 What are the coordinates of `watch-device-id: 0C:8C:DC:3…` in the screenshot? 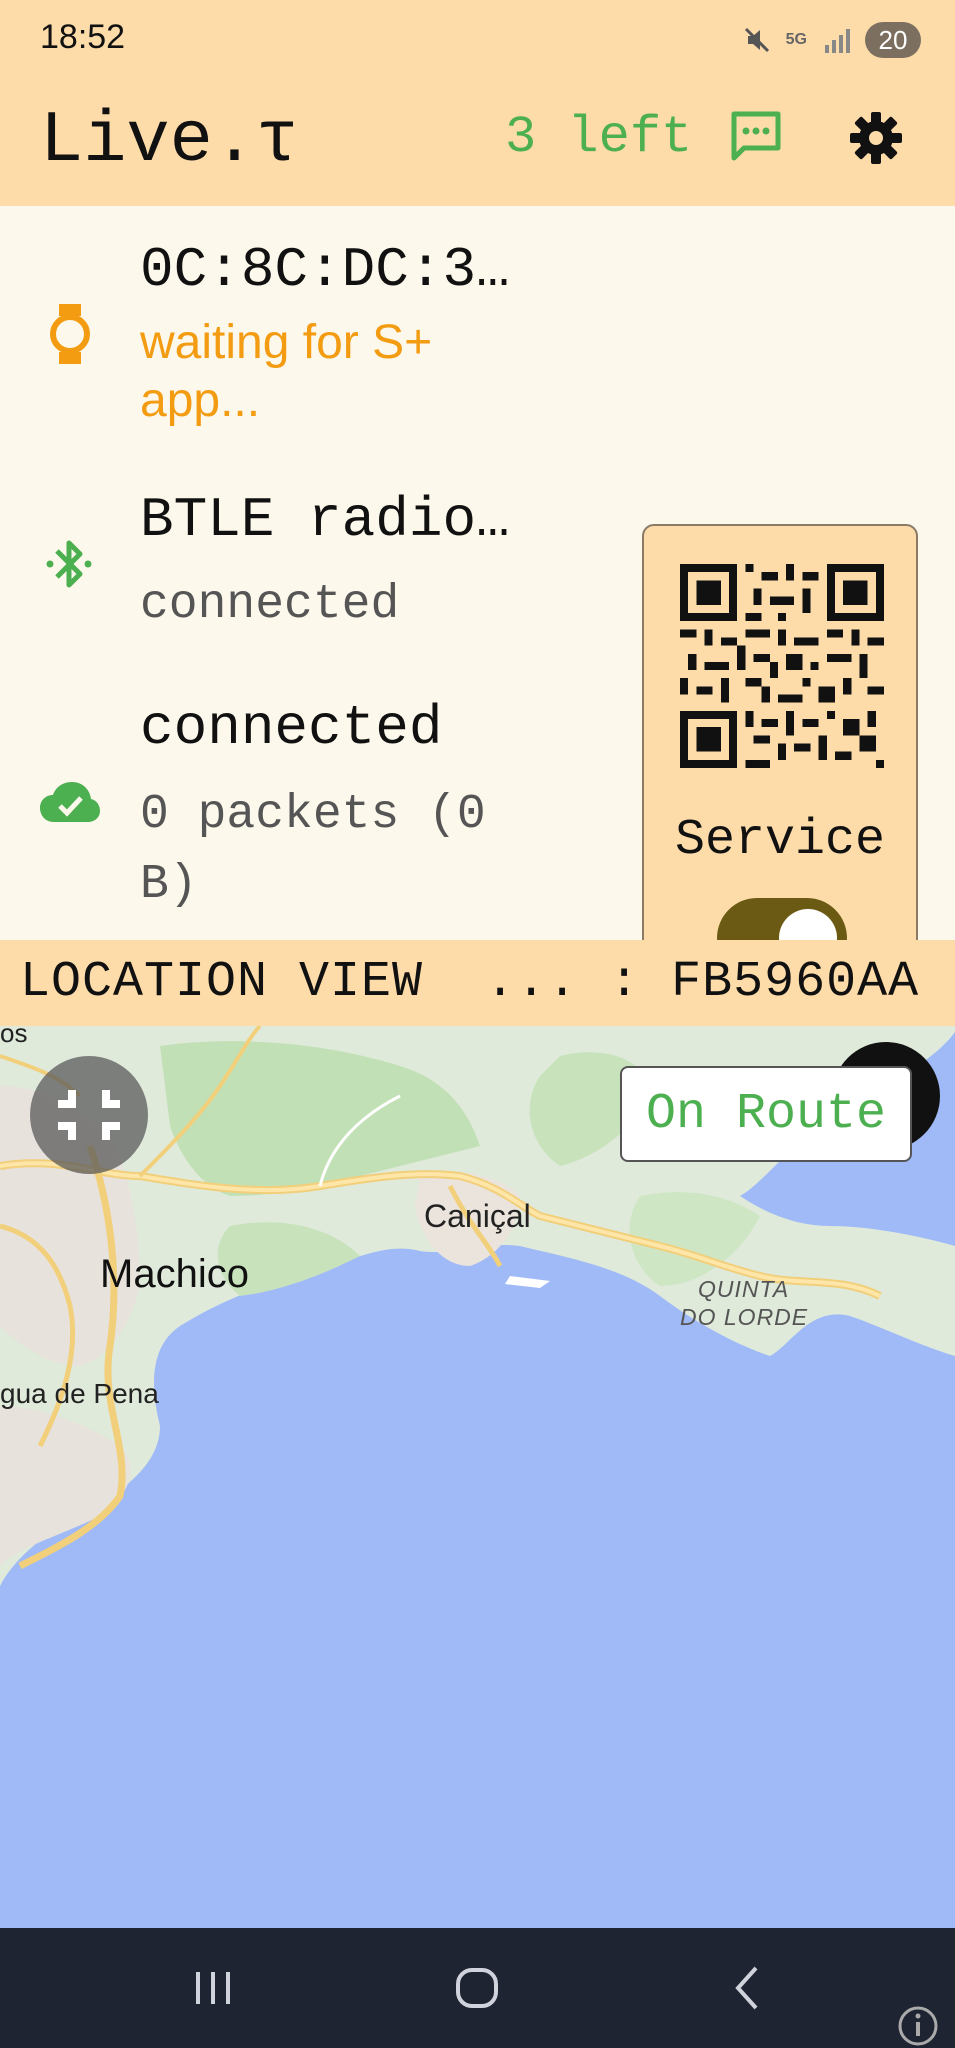 It's located at (325, 270).